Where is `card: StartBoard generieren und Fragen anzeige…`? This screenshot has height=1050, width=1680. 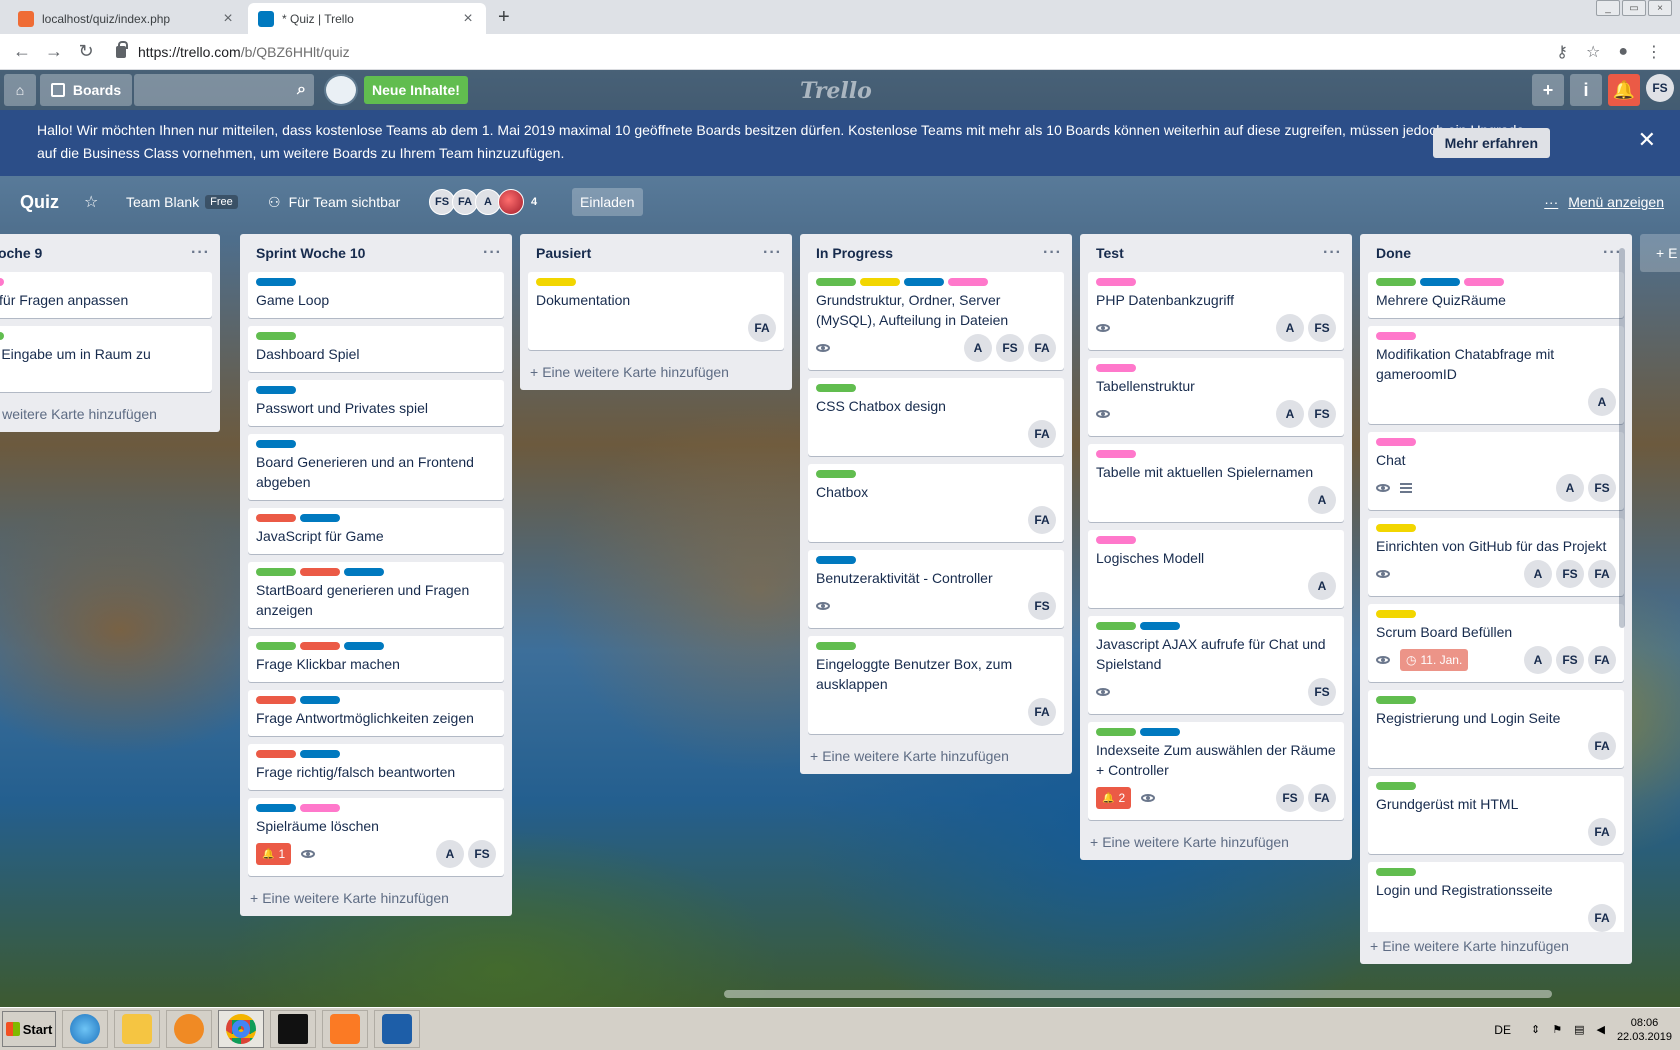
card: StartBoard generieren und Fragen anzeige… is located at coordinates (376, 595).